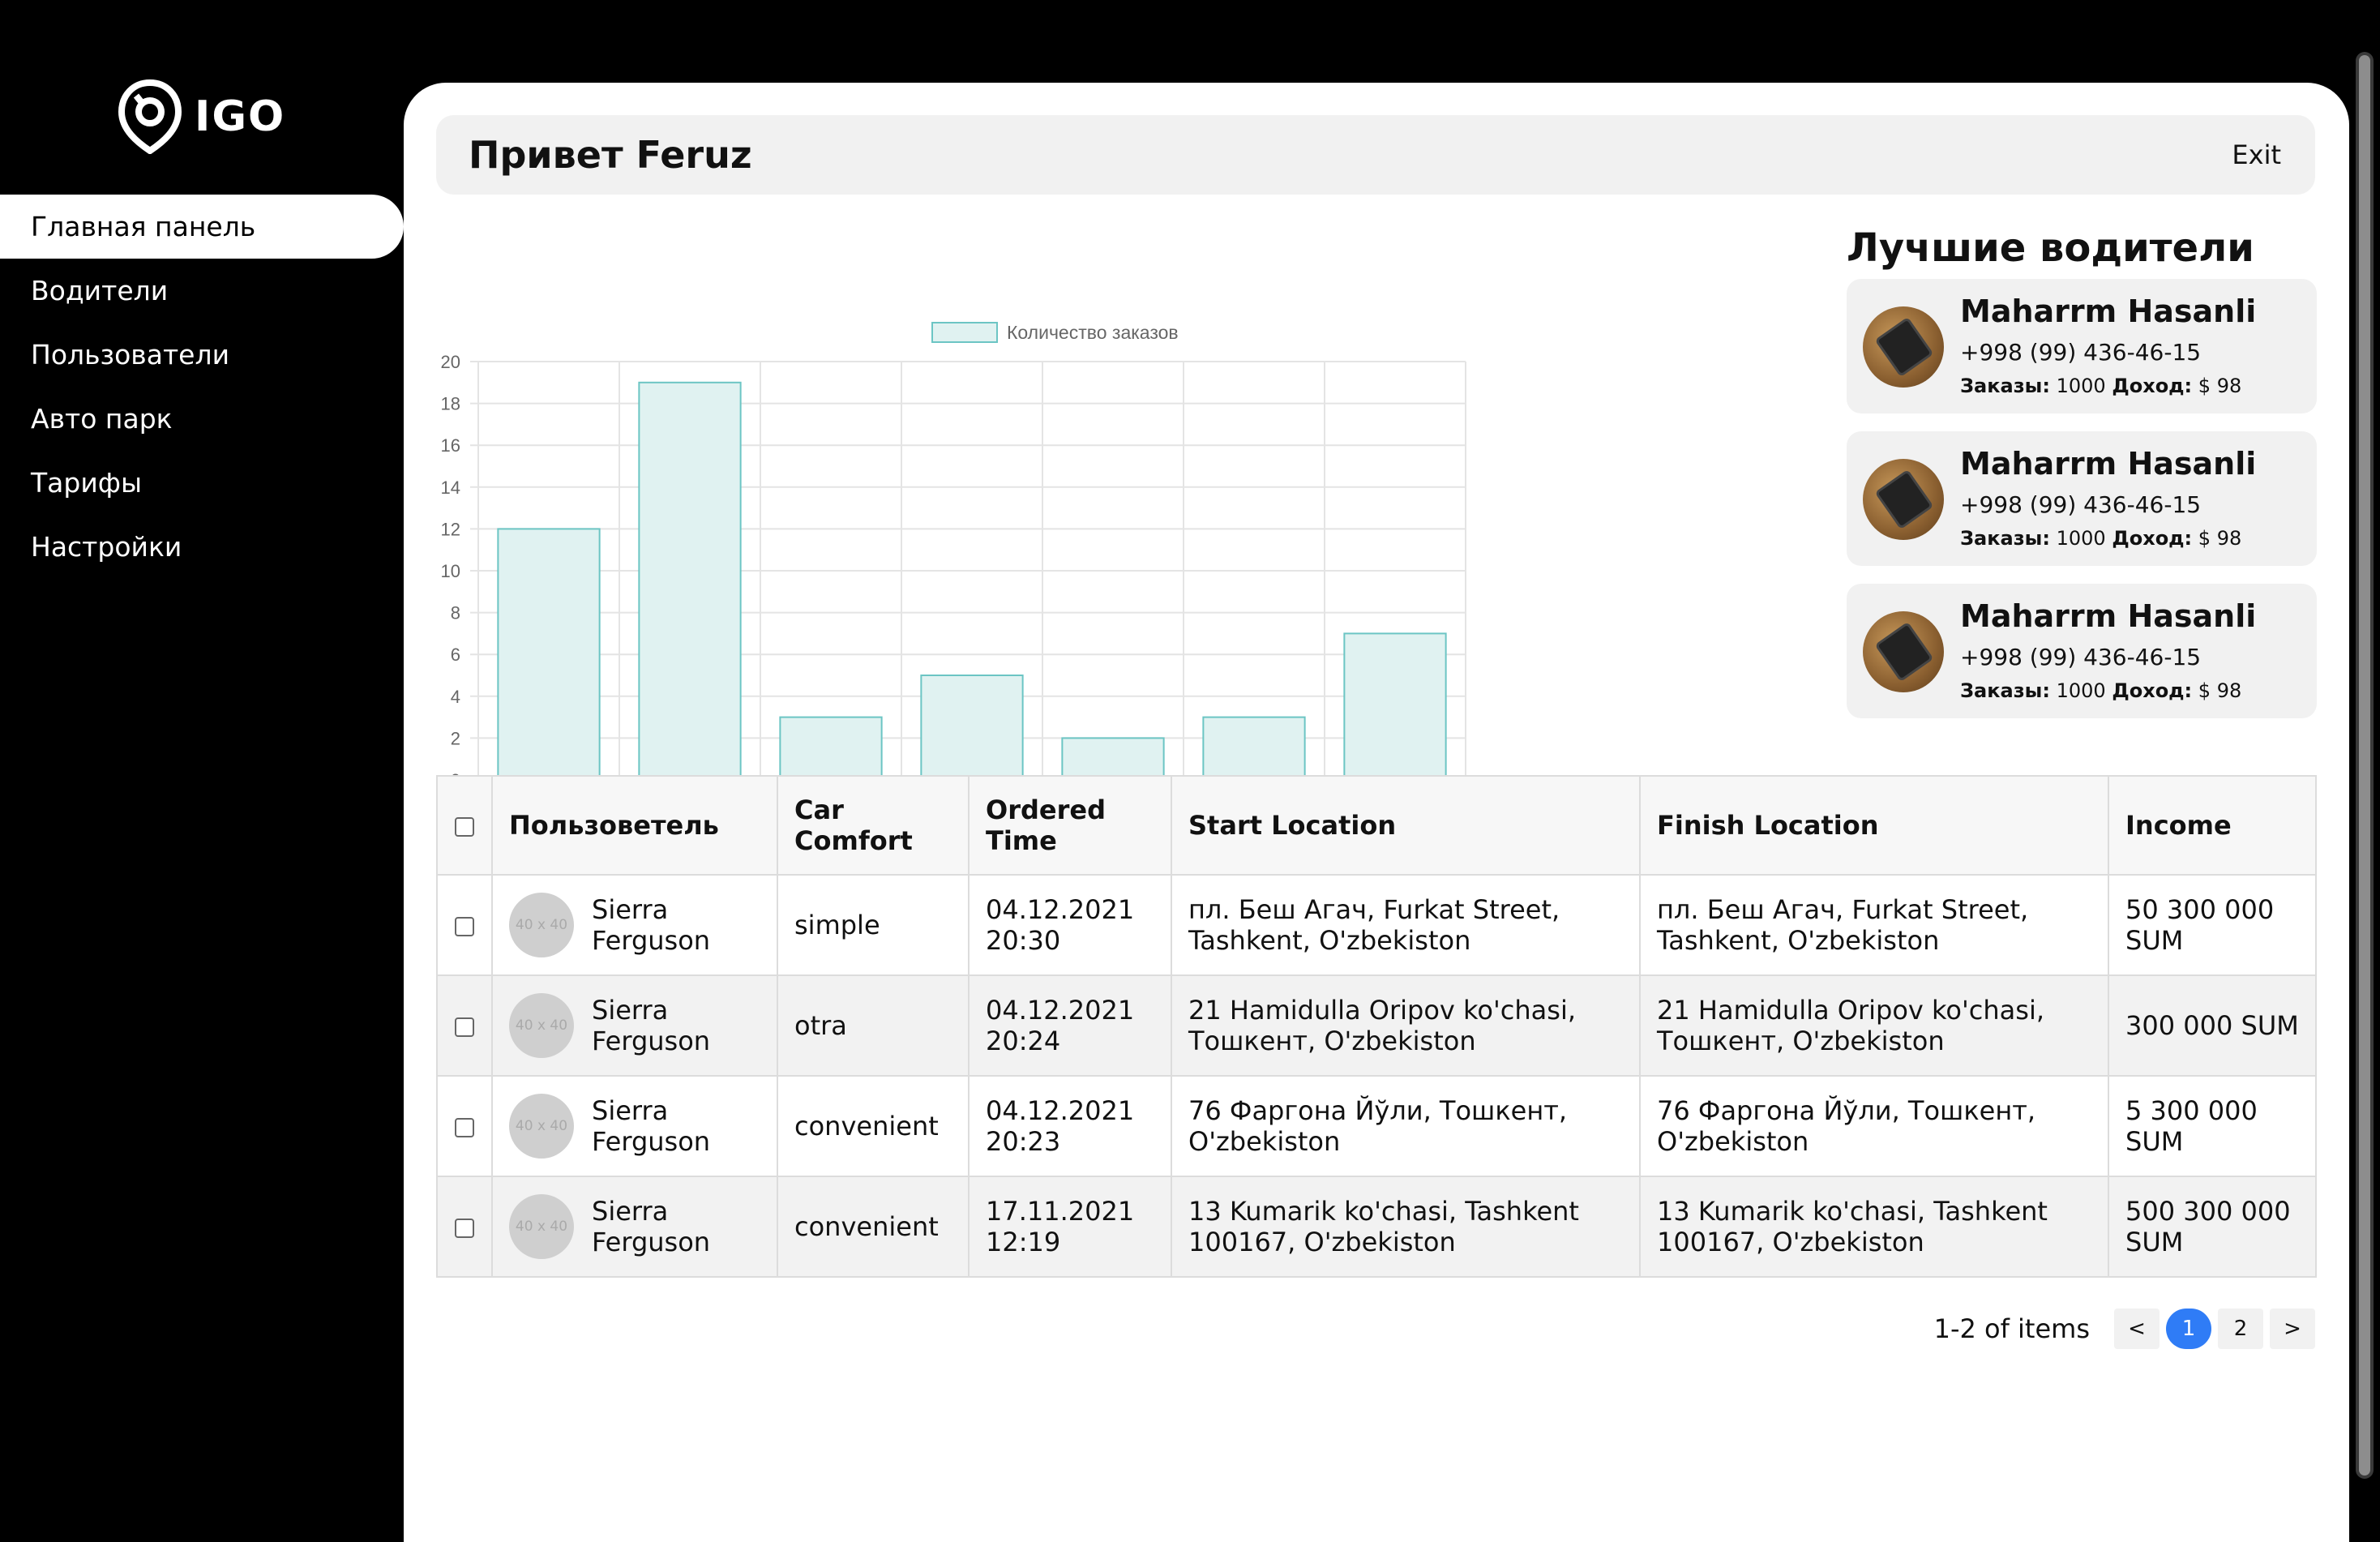 The width and height of the screenshot is (2380, 1542). Describe the element at coordinates (450, 445) in the screenshot. I see `y-tick-label: 16` at that location.